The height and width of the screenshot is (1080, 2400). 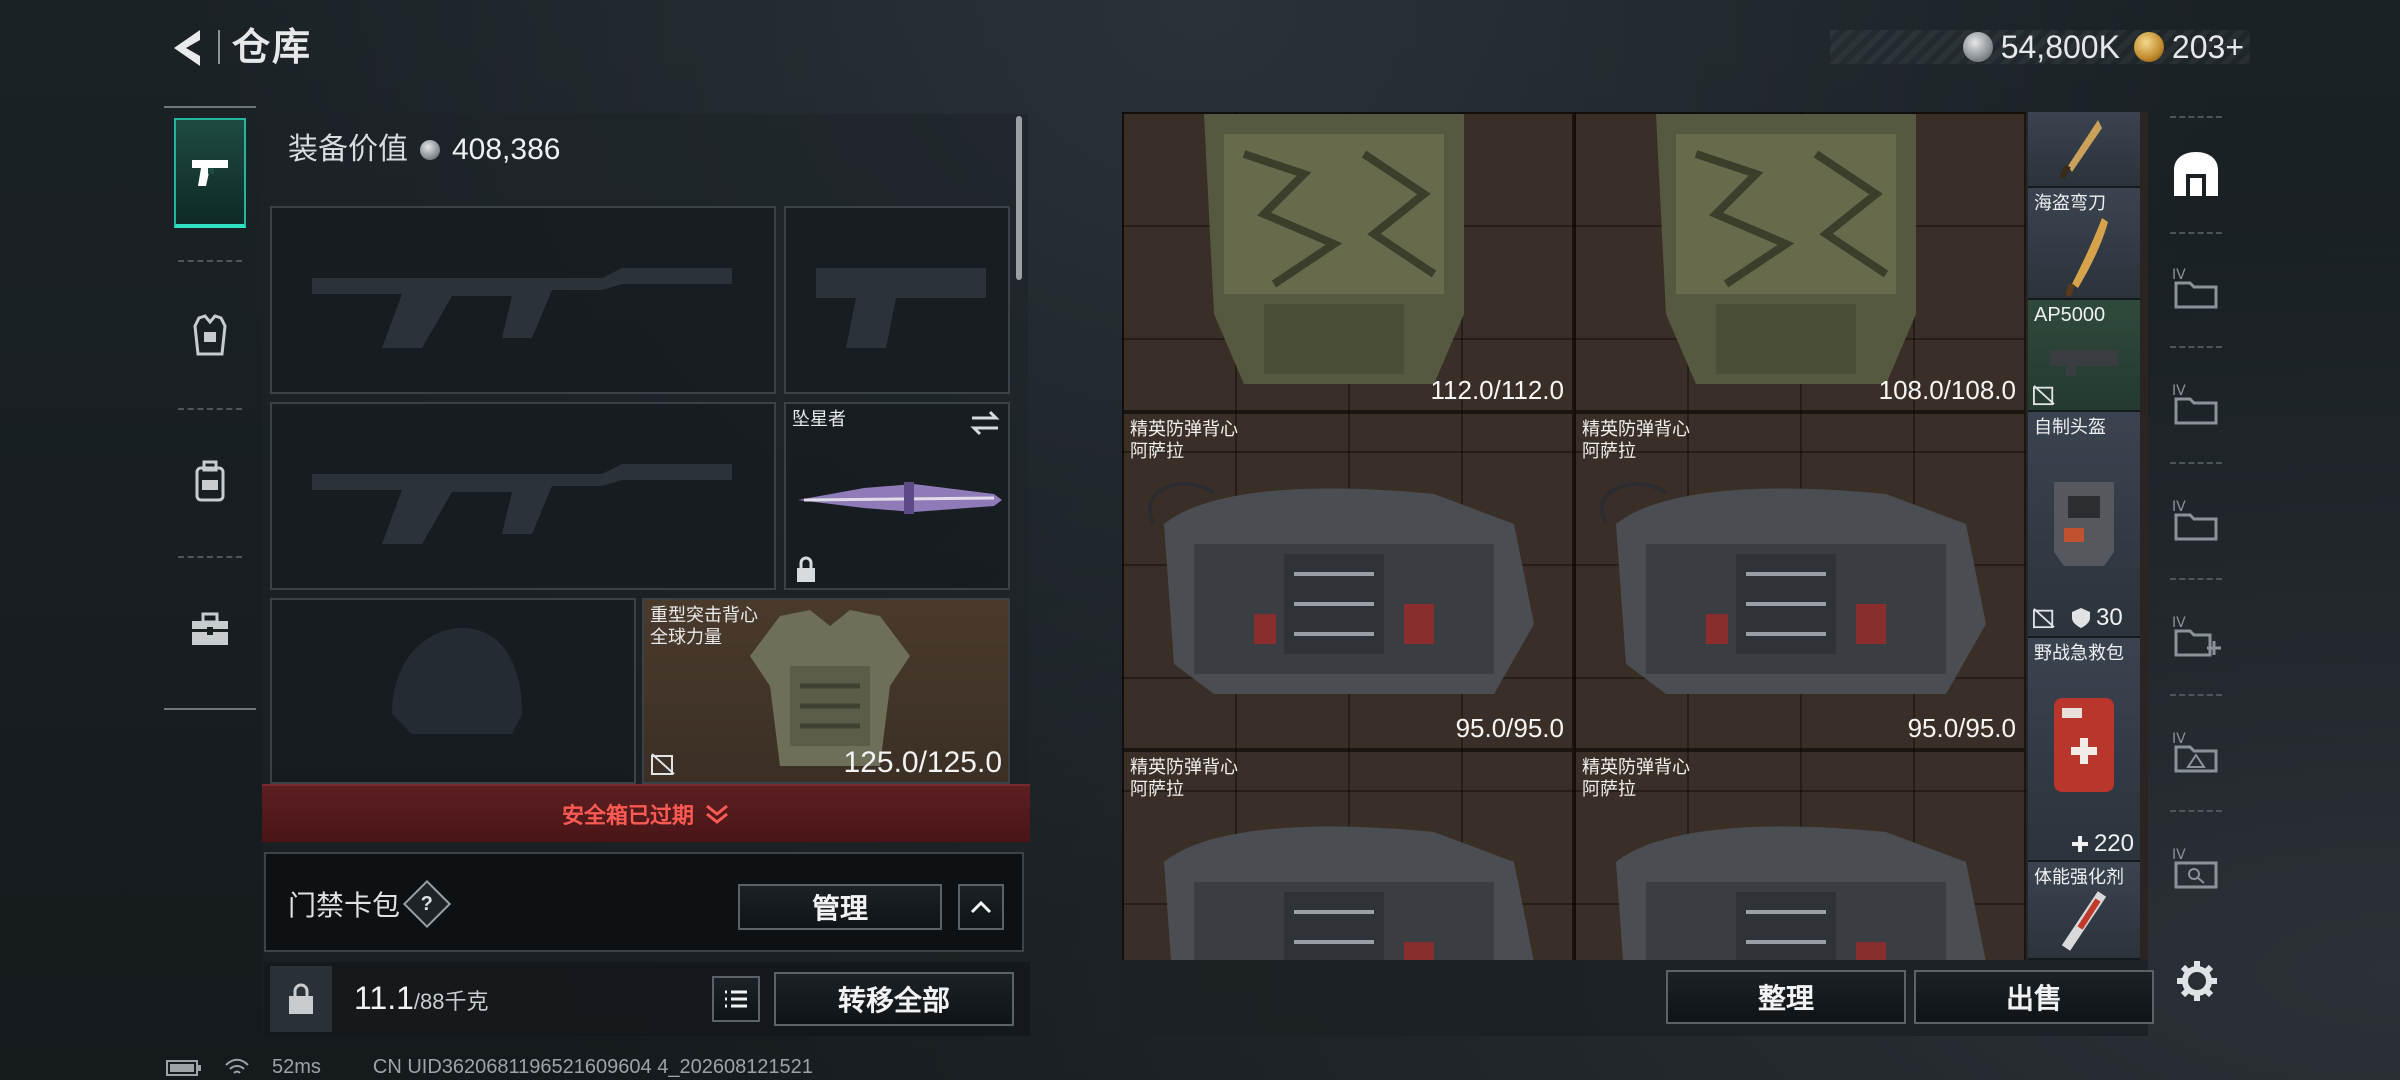 I want to click on melee-slot-label: 坠星者, so click(x=819, y=419).